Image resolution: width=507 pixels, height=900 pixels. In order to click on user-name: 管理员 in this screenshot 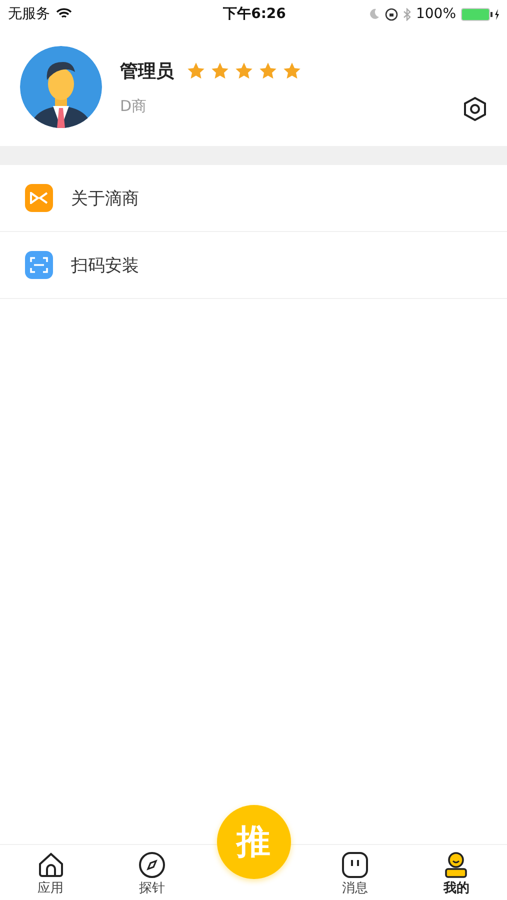, I will do `click(147, 71)`.